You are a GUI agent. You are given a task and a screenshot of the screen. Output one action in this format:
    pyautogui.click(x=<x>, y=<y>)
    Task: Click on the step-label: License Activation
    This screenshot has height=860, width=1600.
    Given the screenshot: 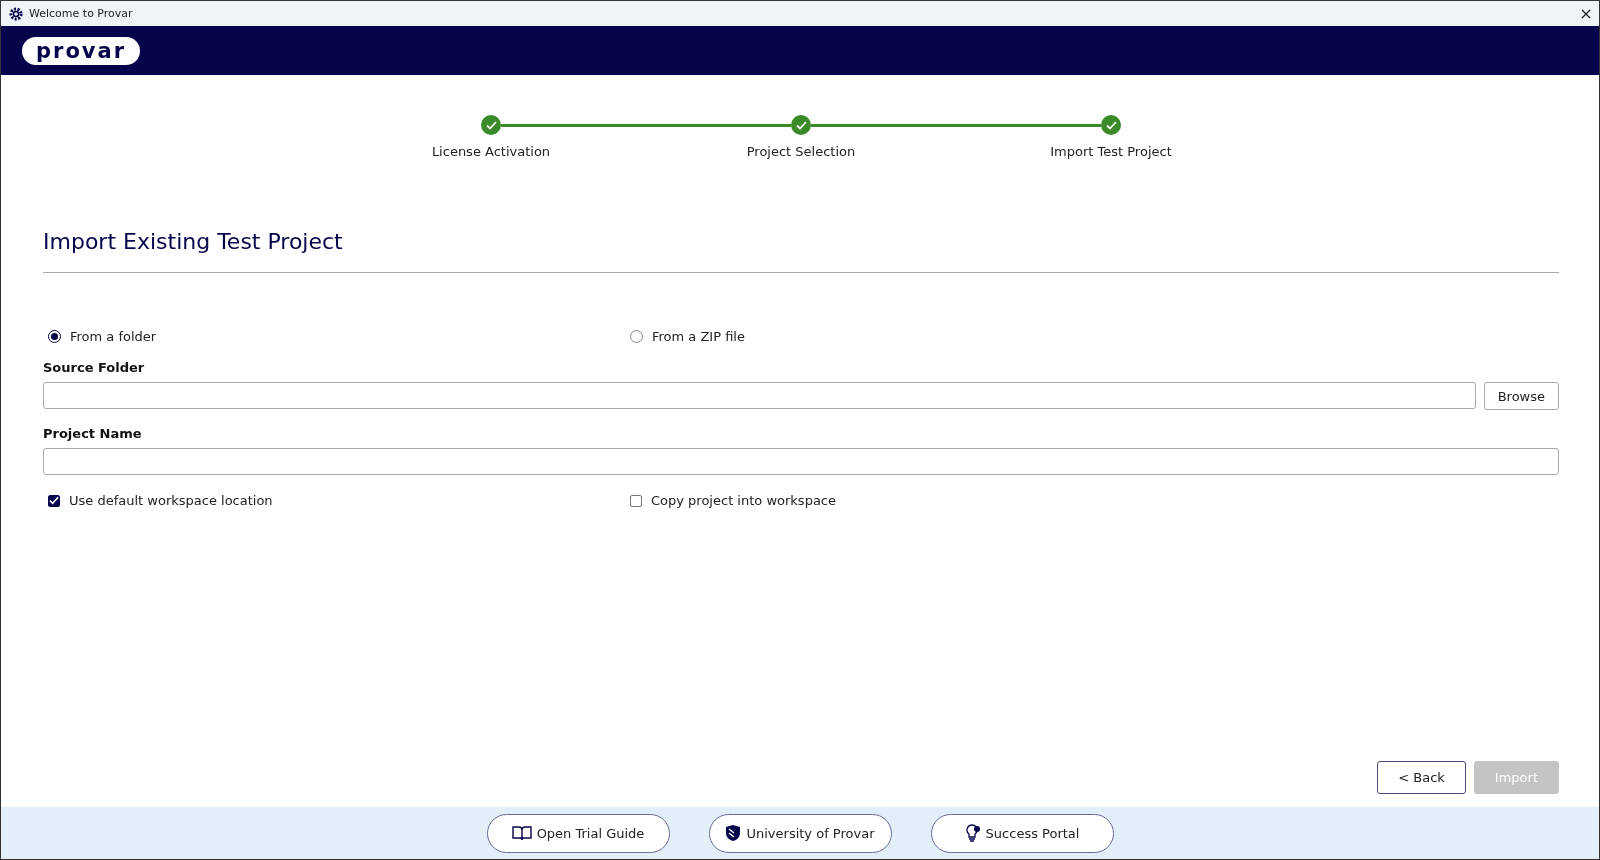 What is the action you would take?
    pyautogui.click(x=491, y=151)
    